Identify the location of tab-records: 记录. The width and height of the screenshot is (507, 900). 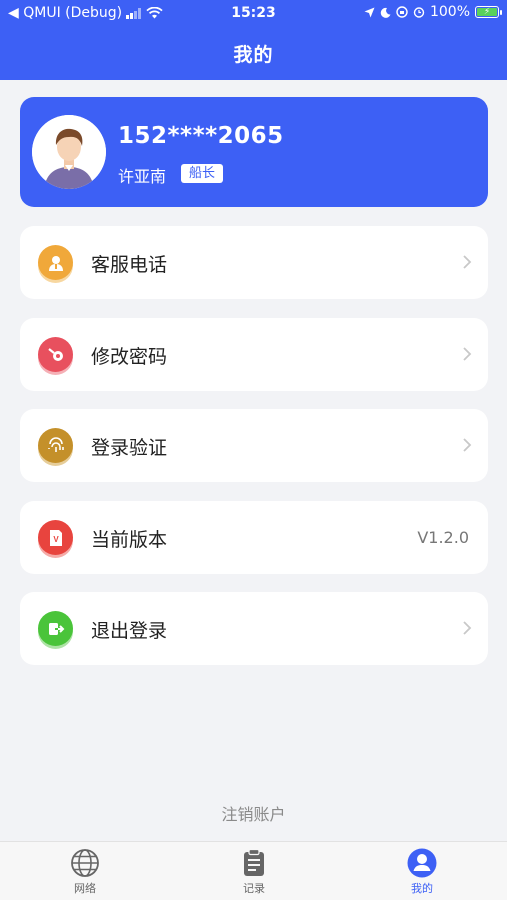
(254, 873).